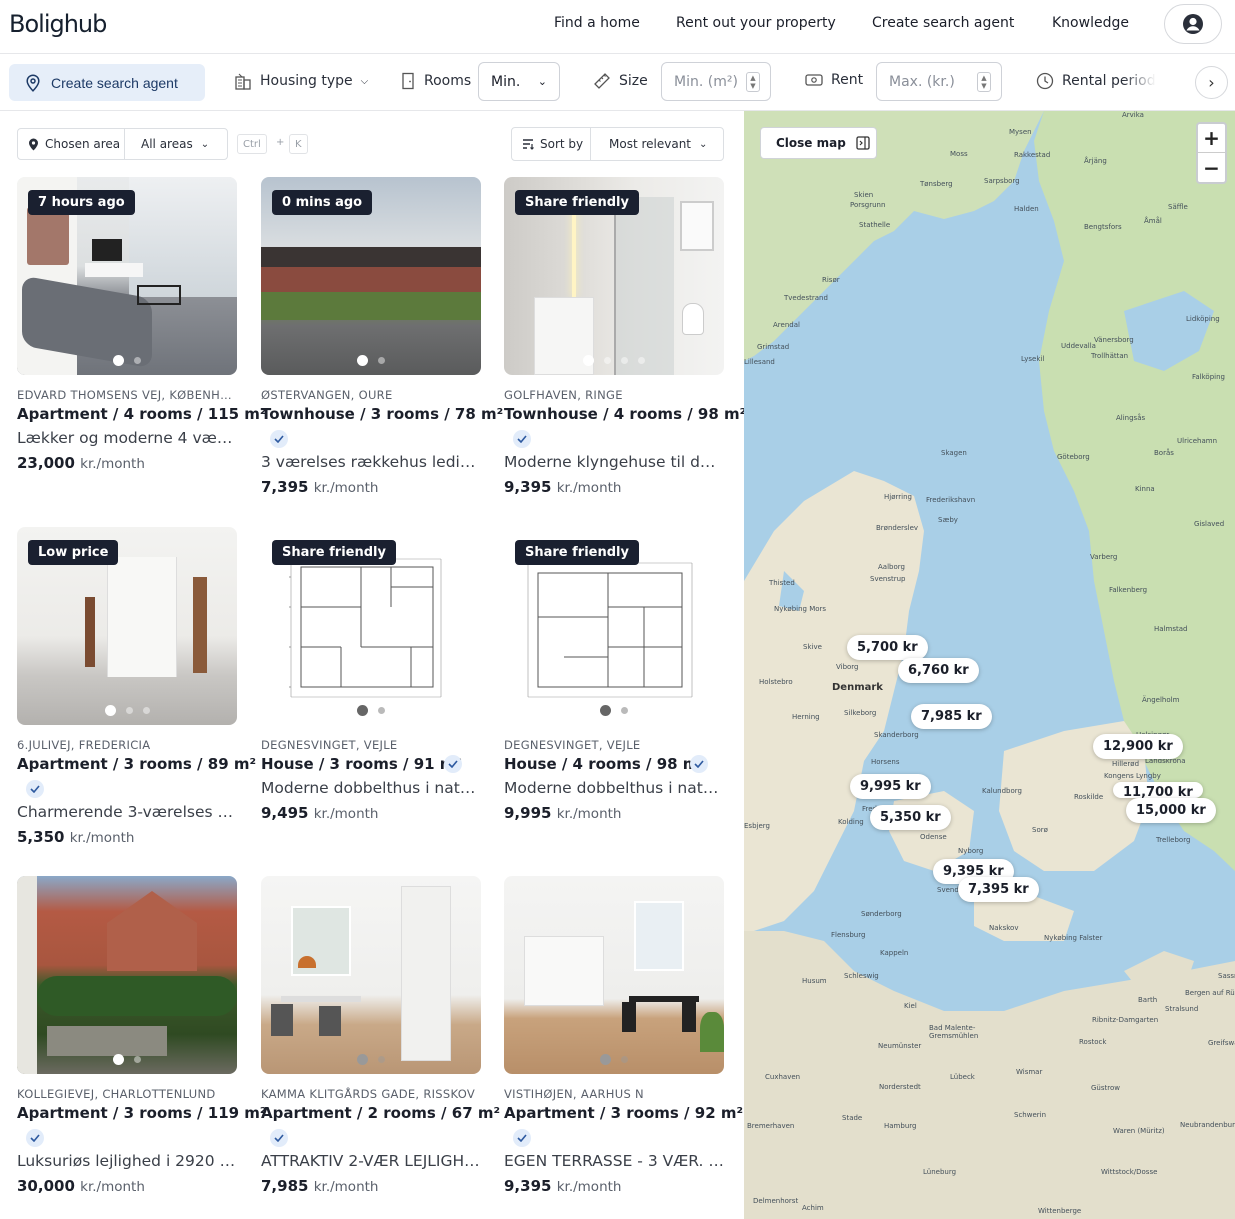 This screenshot has width=1235, height=1219. What do you see at coordinates (861, 976) in the screenshot?
I see `map-place-label: Schleswig` at bounding box center [861, 976].